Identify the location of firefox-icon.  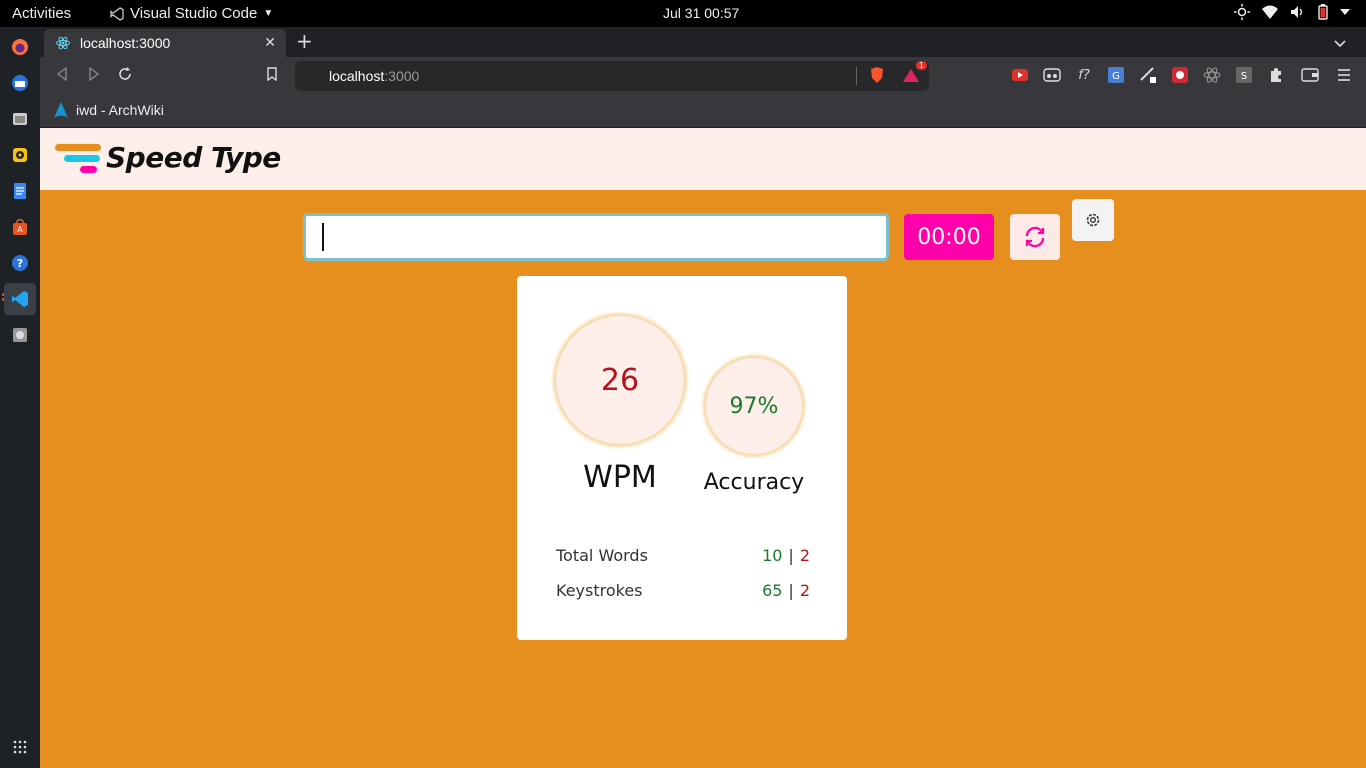
(20, 47).